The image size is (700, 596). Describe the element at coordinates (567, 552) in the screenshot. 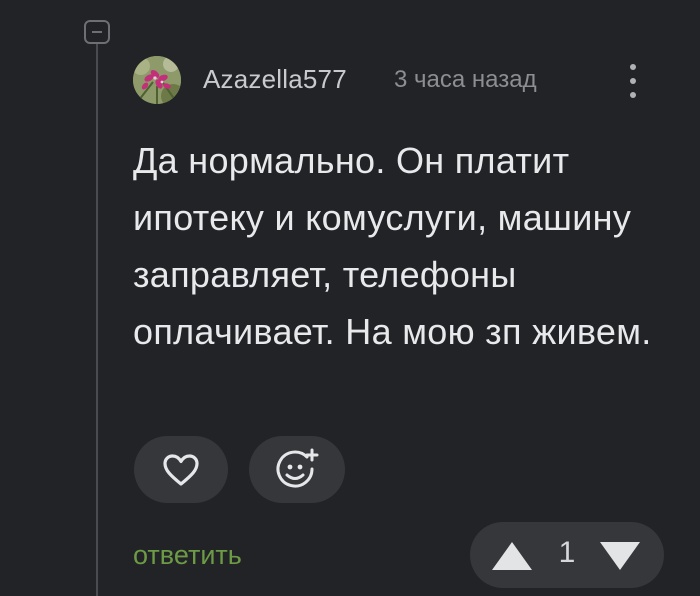

I see `vote-count: 1` at that location.